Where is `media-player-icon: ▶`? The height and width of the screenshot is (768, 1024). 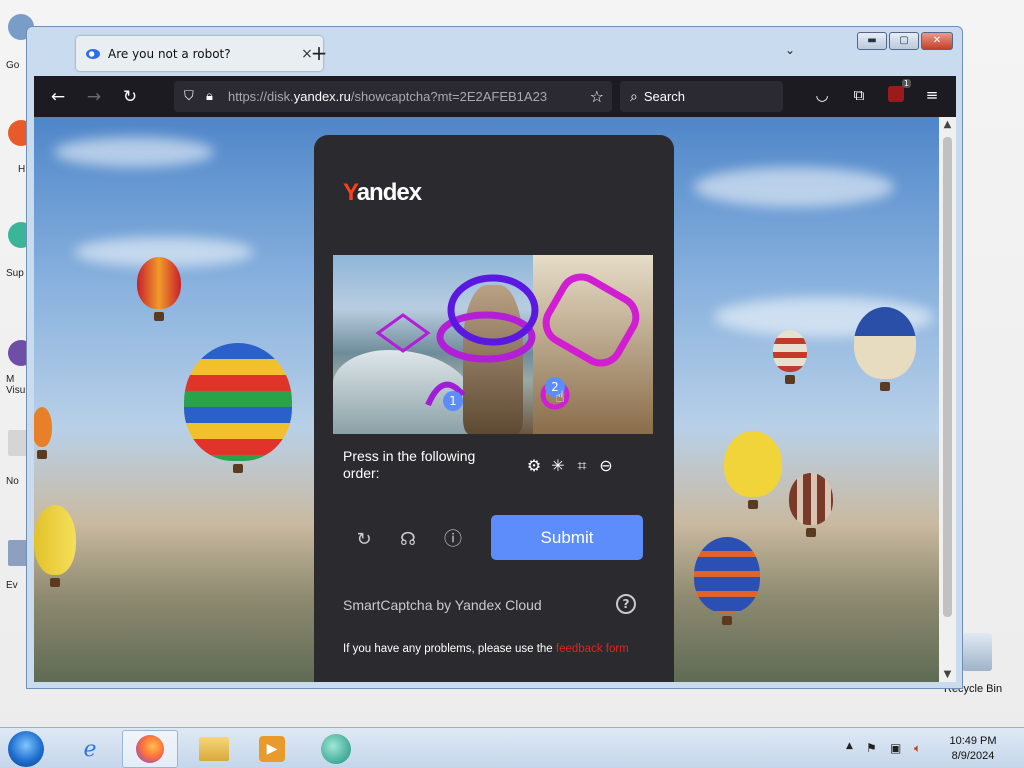 media-player-icon: ▶ is located at coordinates (272, 749).